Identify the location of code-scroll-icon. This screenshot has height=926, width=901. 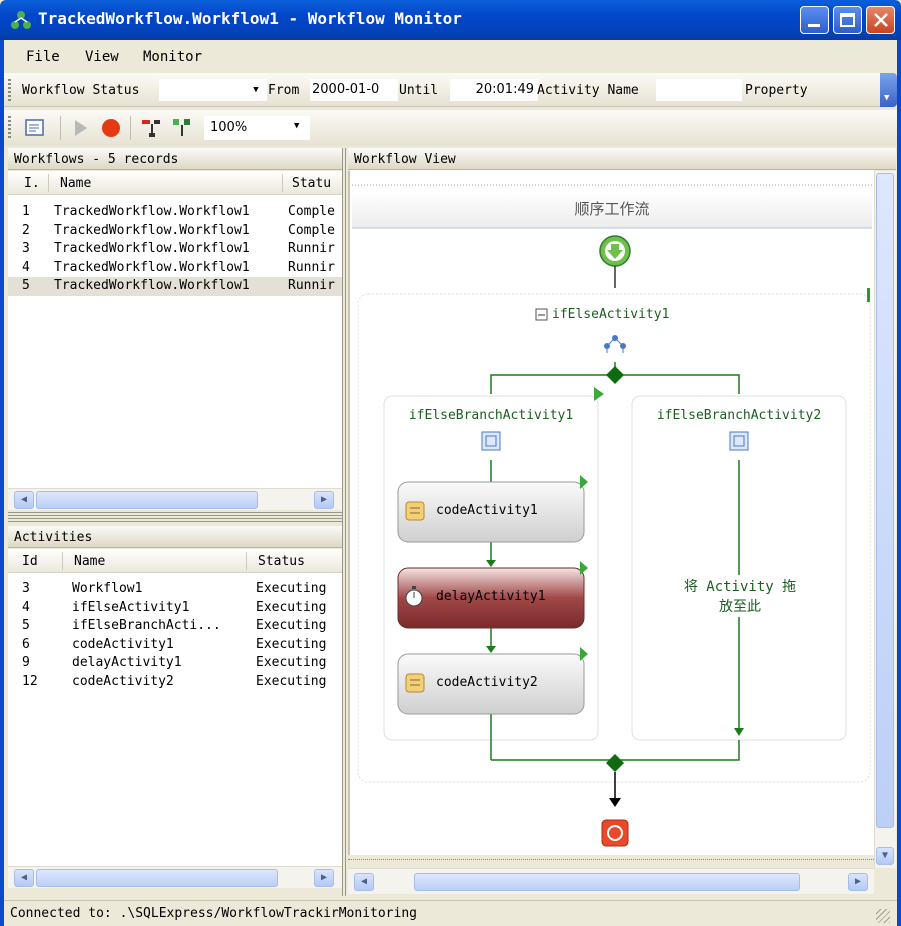
(415, 683).